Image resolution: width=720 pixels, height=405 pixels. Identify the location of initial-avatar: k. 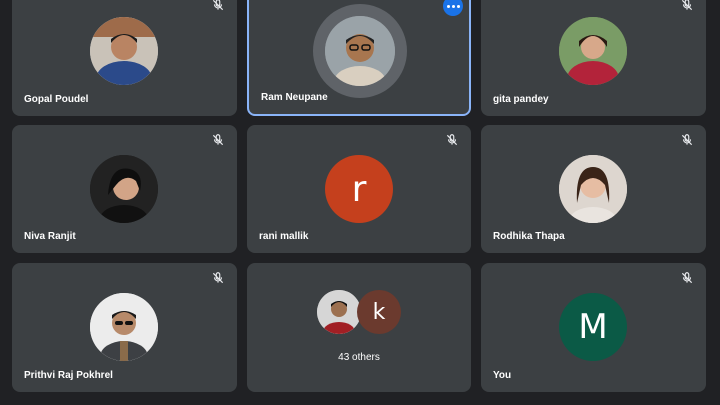
(379, 312).